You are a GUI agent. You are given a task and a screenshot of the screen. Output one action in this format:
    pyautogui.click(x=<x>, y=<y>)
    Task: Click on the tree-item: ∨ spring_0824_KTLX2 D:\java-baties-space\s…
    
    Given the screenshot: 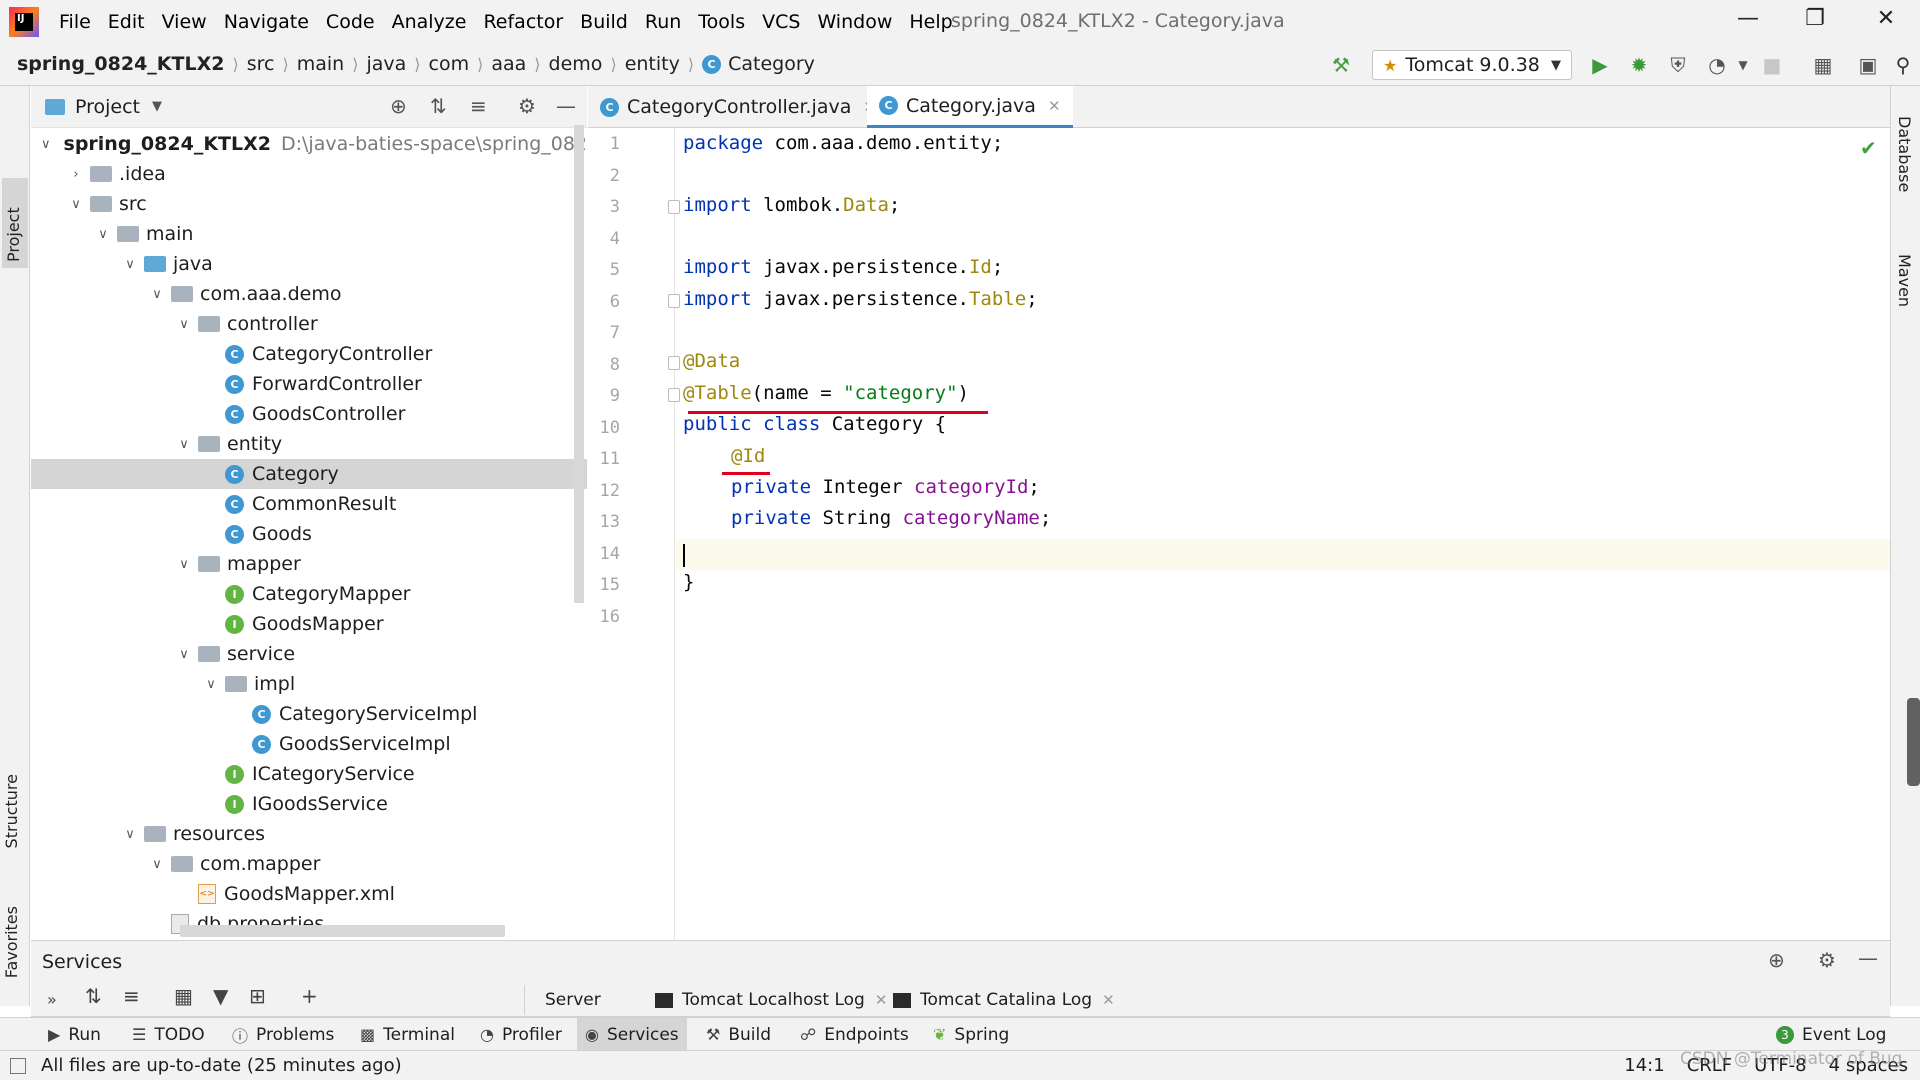 What is the action you would take?
    pyautogui.click(x=309, y=144)
    